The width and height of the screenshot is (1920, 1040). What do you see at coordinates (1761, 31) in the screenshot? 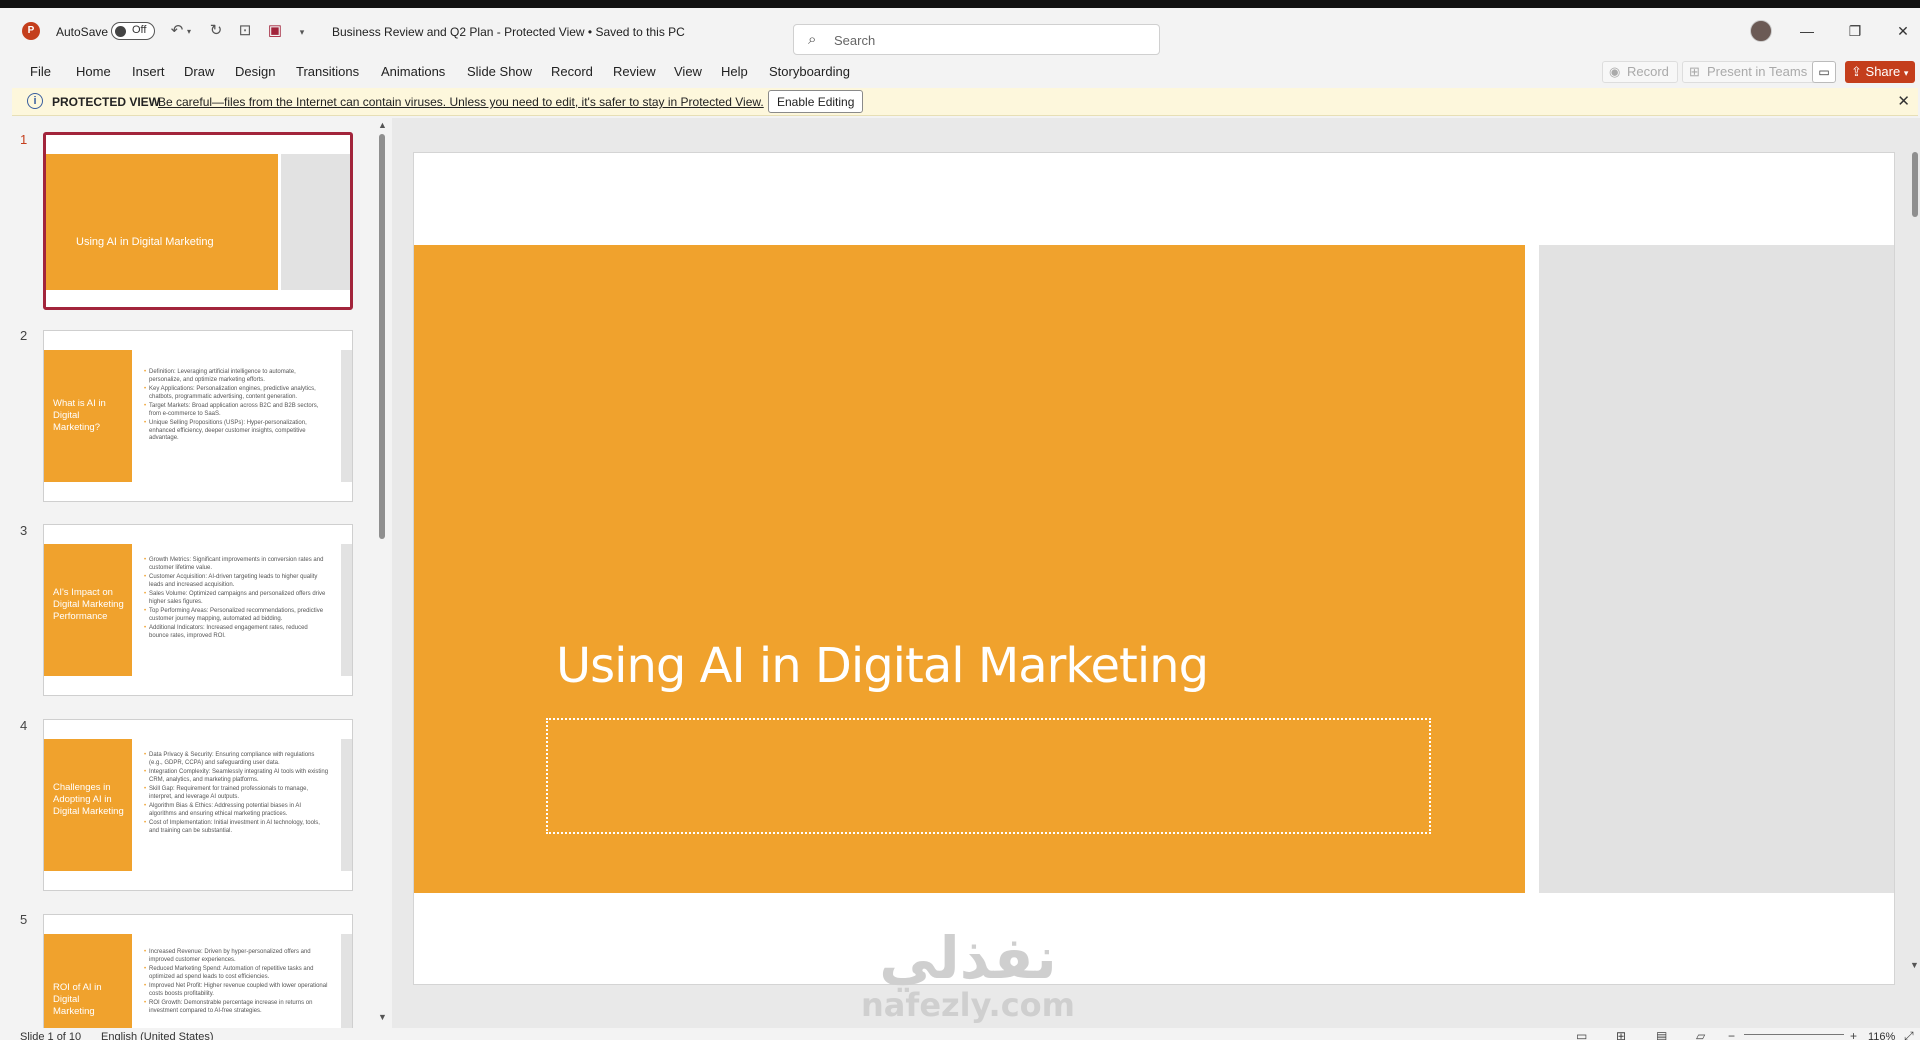
I see `avatar` at bounding box center [1761, 31].